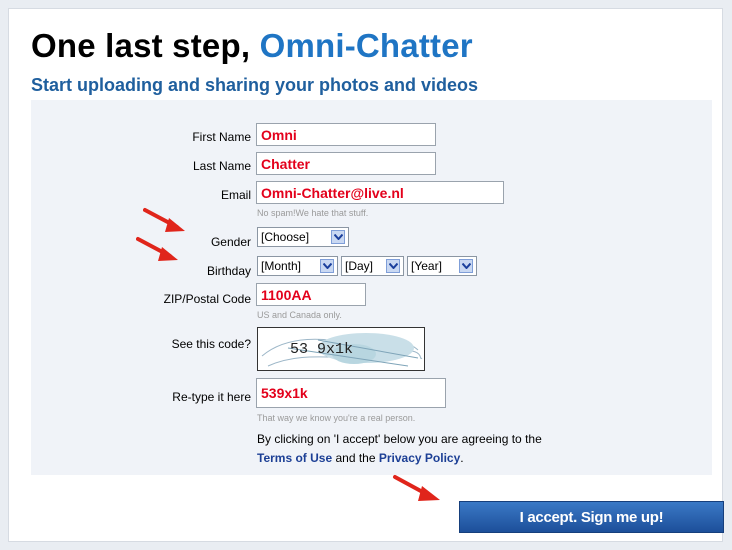  What do you see at coordinates (211, 344) in the screenshot?
I see `captcha-label: See this code?` at bounding box center [211, 344].